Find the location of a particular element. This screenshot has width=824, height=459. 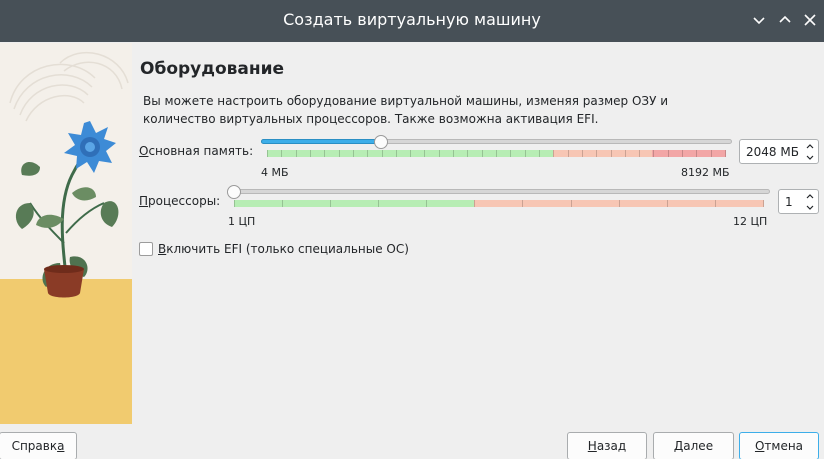

efi-label-mnemonic: В is located at coordinates (162, 249).